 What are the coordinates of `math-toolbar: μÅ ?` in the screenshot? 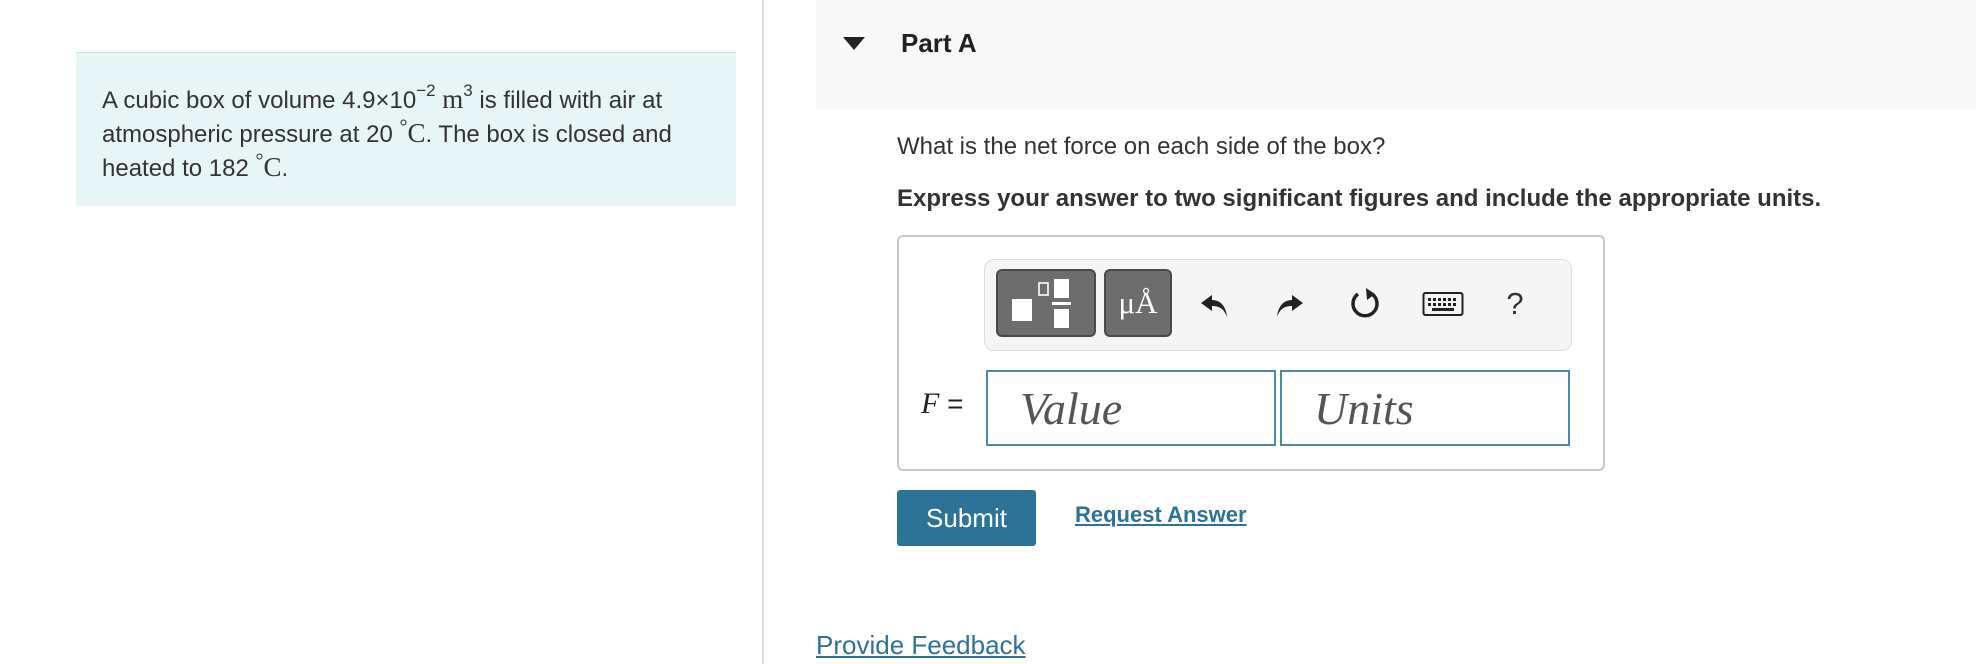 It's located at (1278, 305).